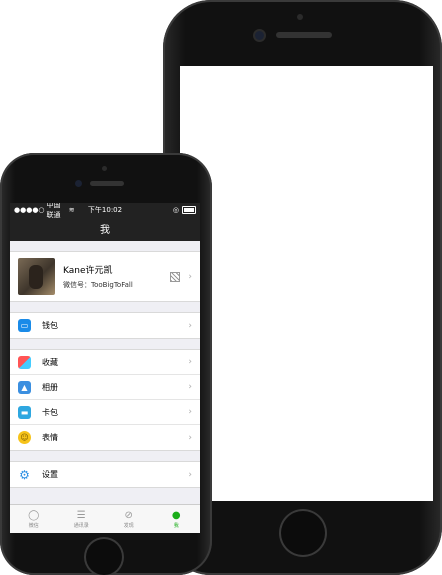  I want to click on settings-section: ⚙ 设置 ›, so click(105, 474).